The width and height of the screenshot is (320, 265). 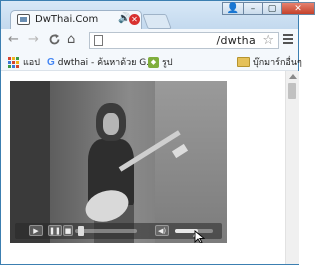 What do you see at coordinates (268, 40) in the screenshot?
I see `bookmark-star-icon: ☆` at bounding box center [268, 40].